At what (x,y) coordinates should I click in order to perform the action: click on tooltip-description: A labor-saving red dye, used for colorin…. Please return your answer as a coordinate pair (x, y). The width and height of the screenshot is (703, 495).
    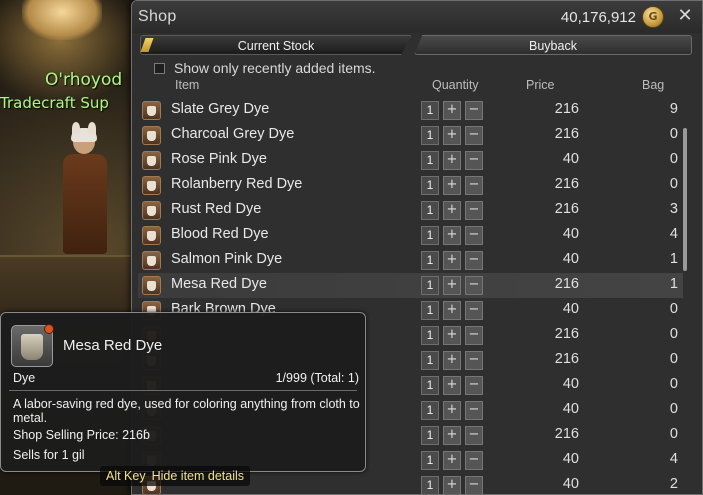
    Looking at the image, I should click on (186, 411).